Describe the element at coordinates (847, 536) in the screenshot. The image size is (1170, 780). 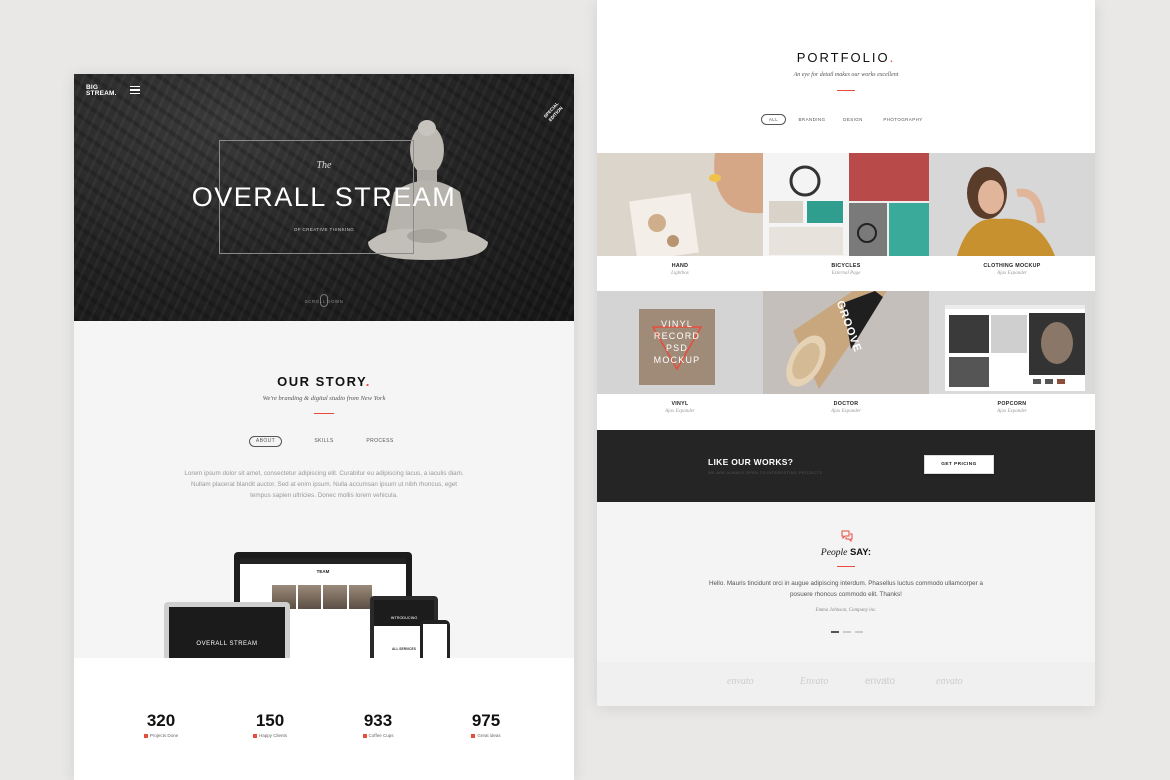
I see `speech-bubbles-icon` at that location.